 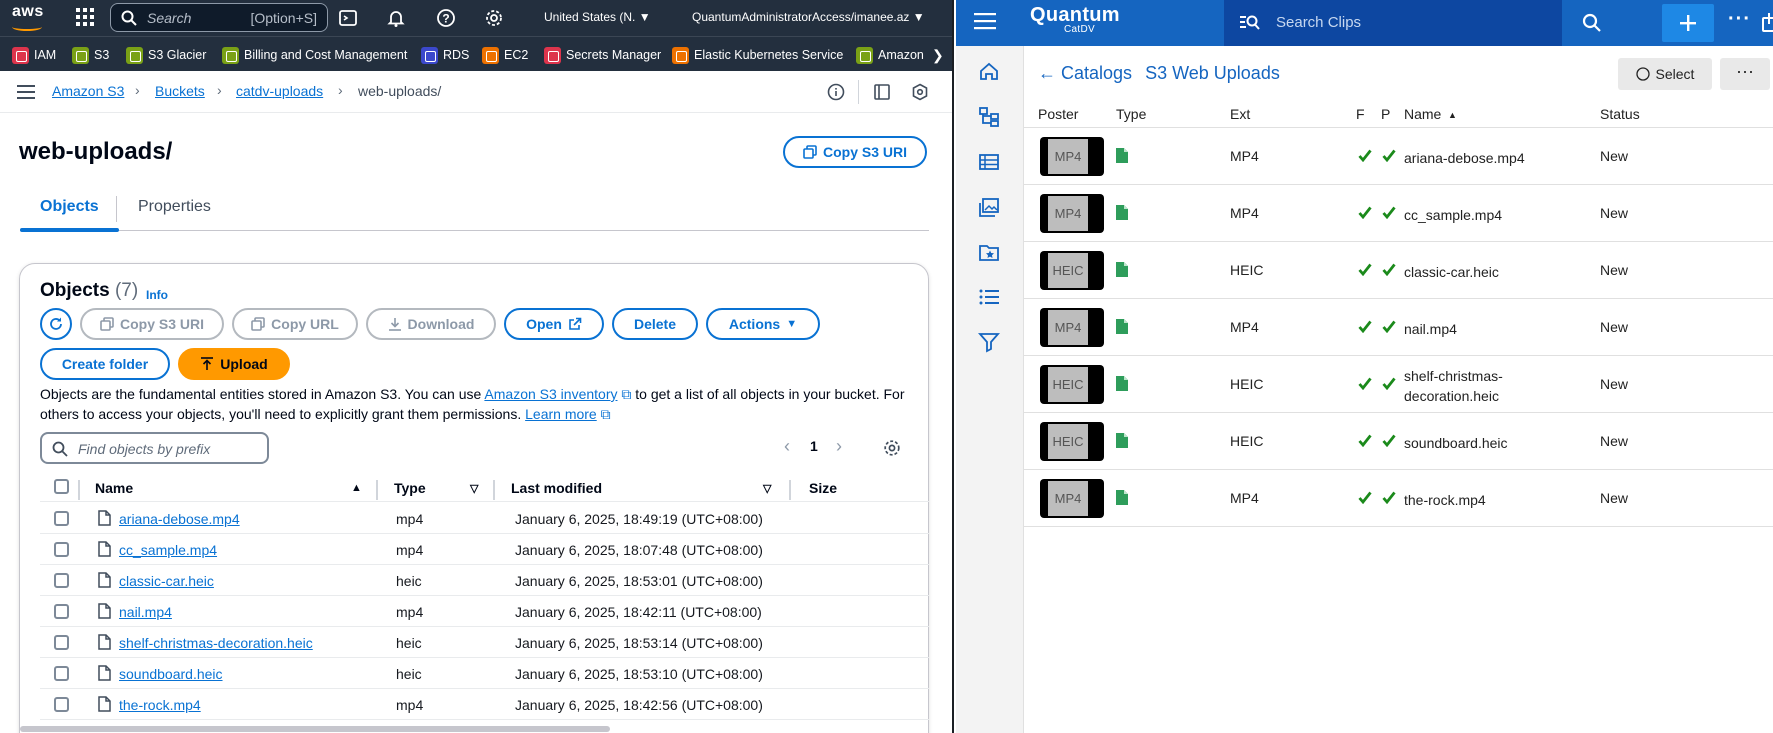 What do you see at coordinates (1474, 500) in the screenshot?
I see `clip-name: the-rock.mp4` at bounding box center [1474, 500].